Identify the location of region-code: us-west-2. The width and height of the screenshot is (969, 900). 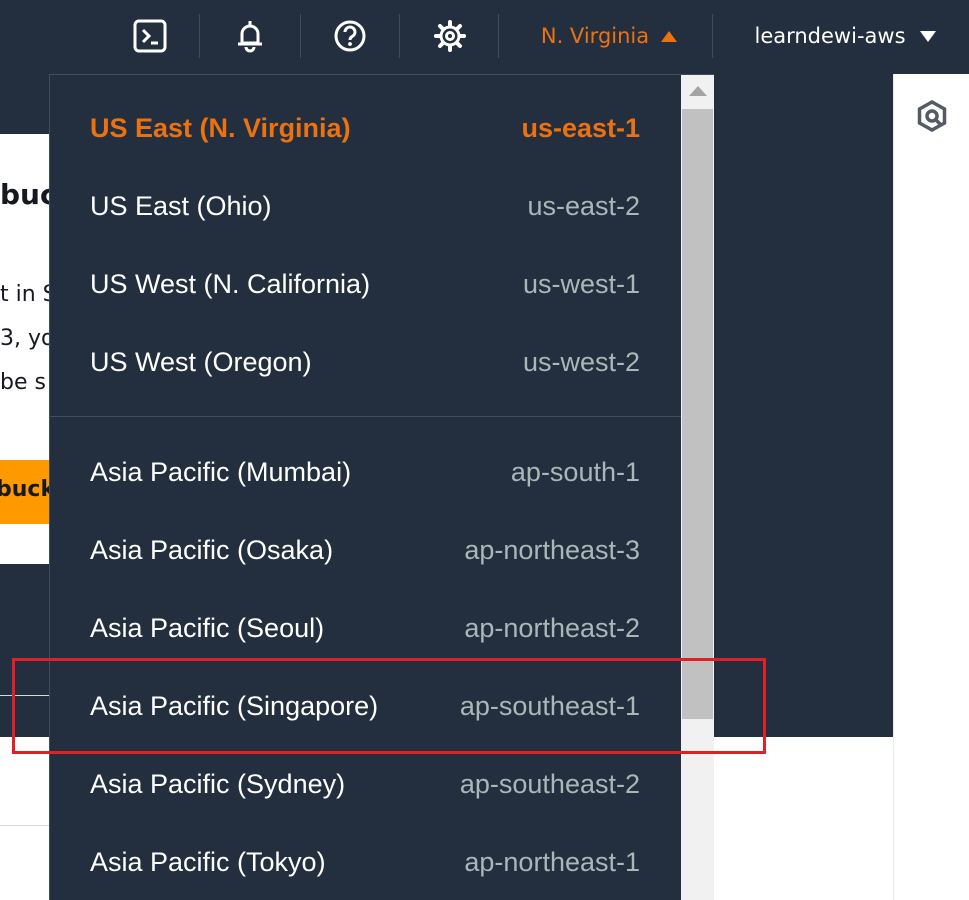
(581, 361).